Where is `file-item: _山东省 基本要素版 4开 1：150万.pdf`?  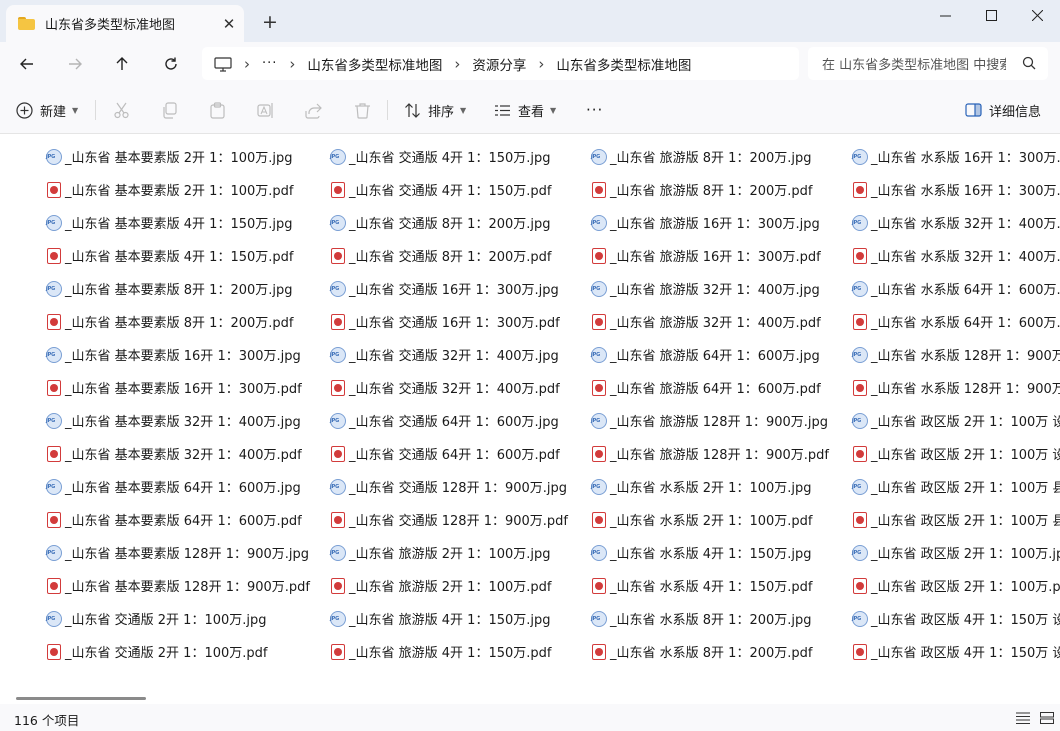
file-item: _山东省 基本要素版 4开 1：150万.pdf is located at coordinates (178, 255).